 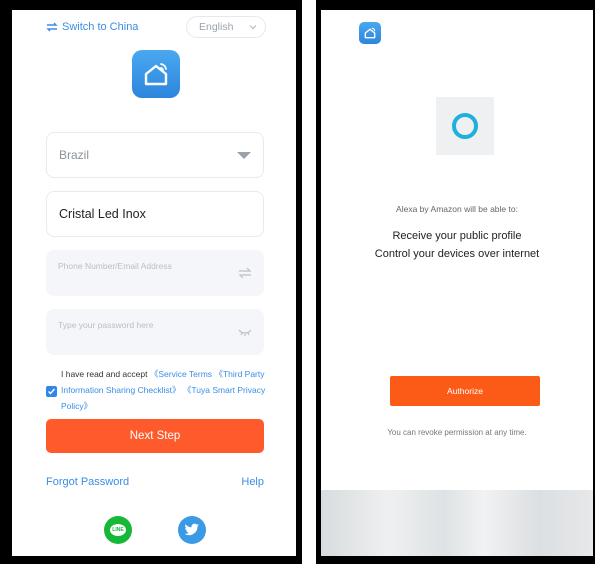 What do you see at coordinates (74, 155) in the screenshot?
I see `country-value: Brazil` at bounding box center [74, 155].